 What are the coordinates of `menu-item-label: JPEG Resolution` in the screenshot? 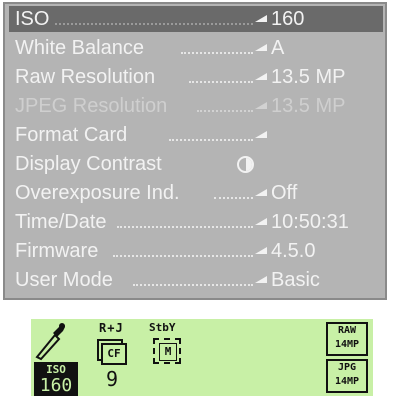 It's located at (91, 106).